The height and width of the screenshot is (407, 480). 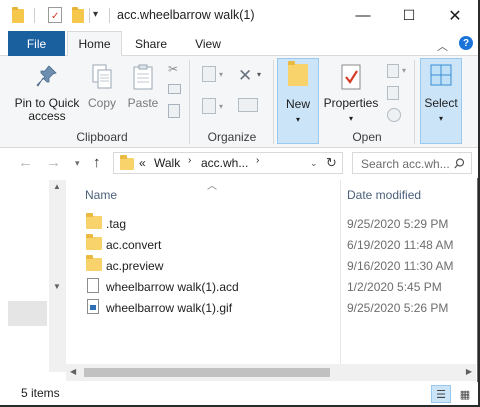 What do you see at coordinates (93, 306) in the screenshot?
I see `image-file-icon` at bounding box center [93, 306].